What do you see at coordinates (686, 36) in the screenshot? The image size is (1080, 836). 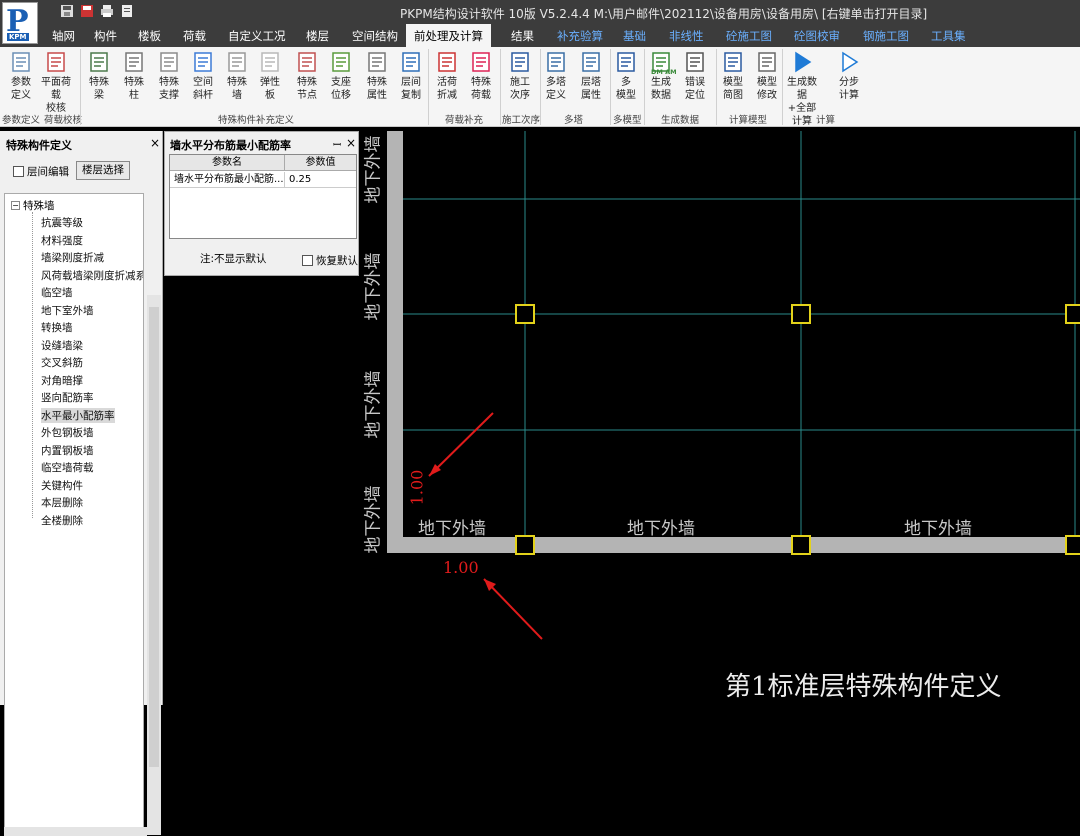 I see `tab-11: 非线性` at bounding box center [686, 36].